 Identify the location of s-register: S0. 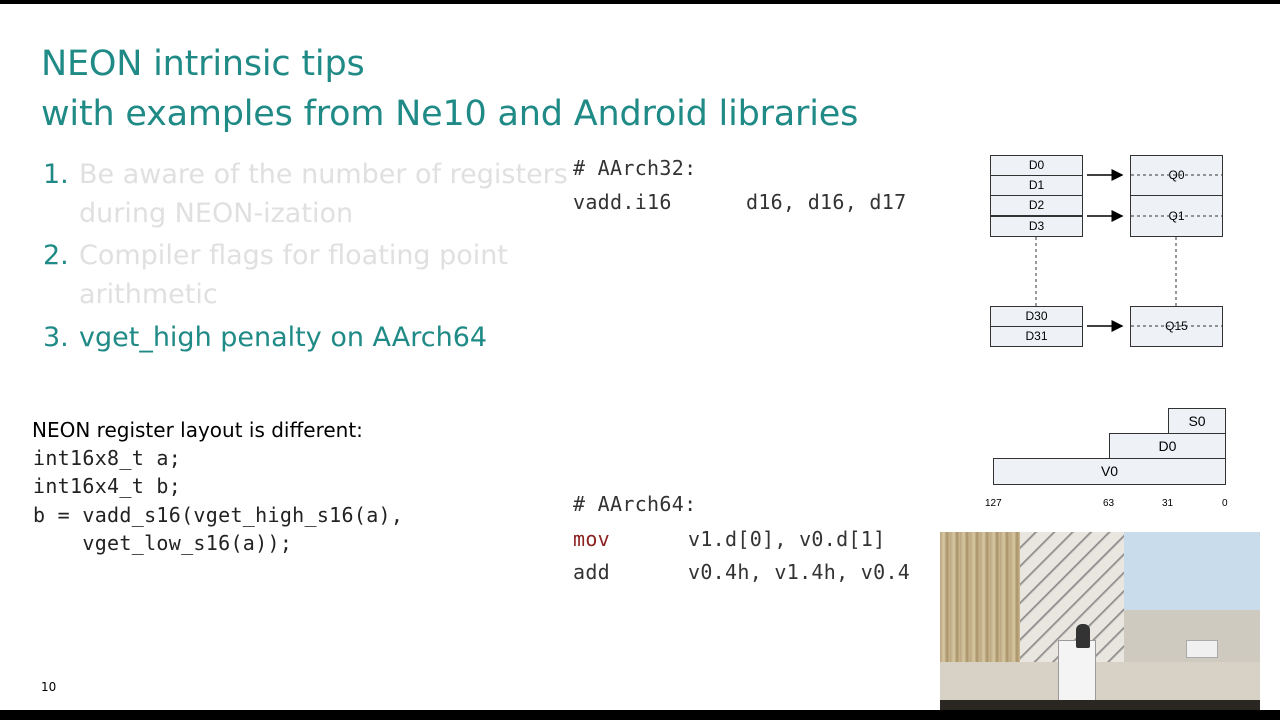
(1197, 421).